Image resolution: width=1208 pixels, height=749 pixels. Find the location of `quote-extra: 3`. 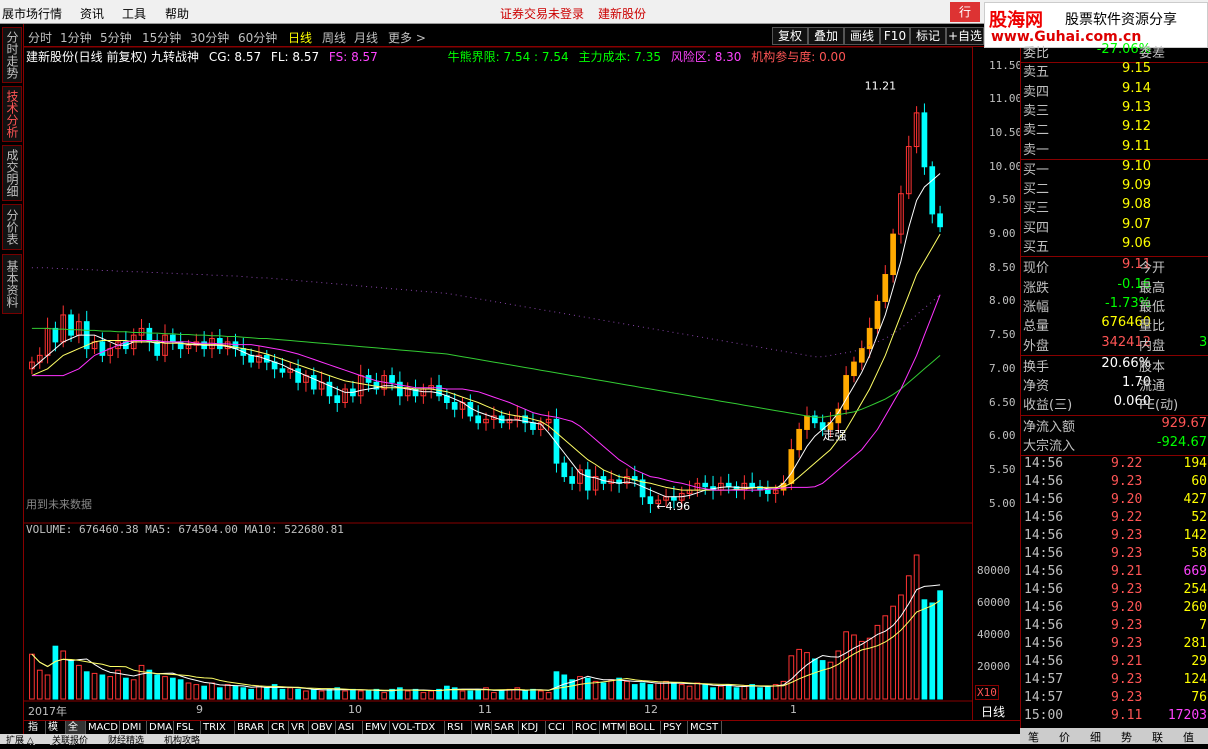

quote-extra: 3 is located at coordinates (1203, 342).